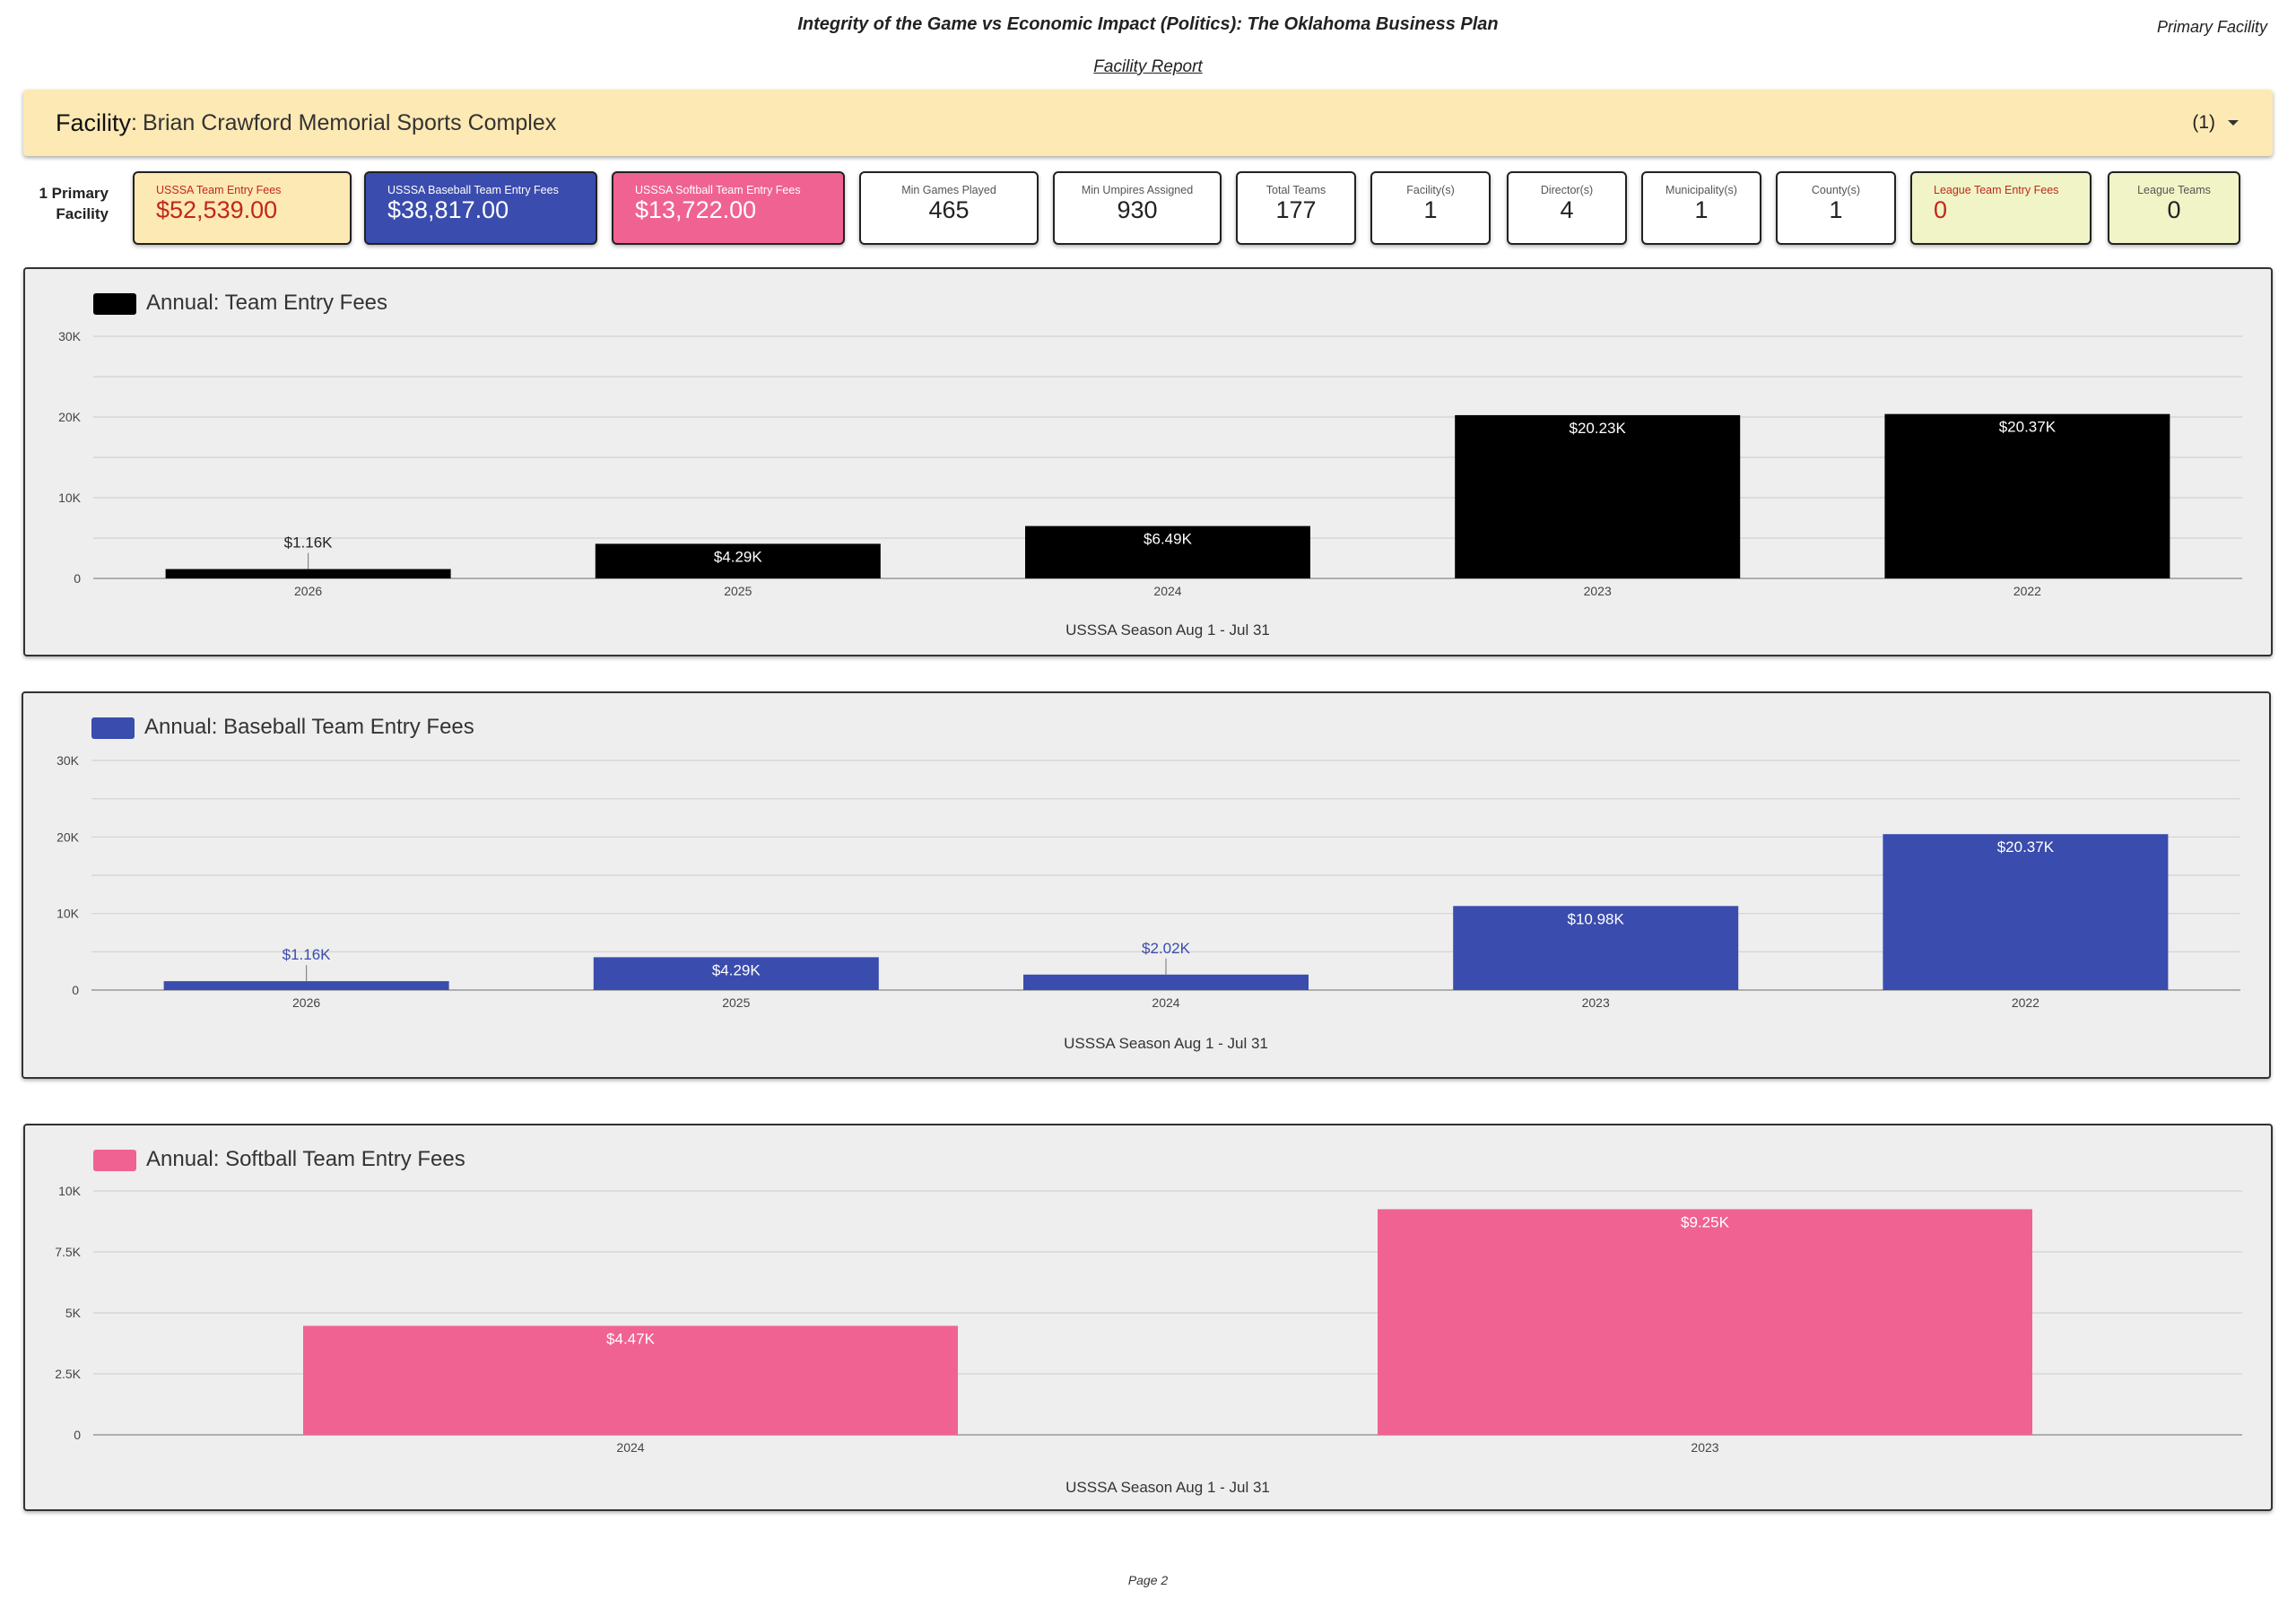 Image resolution: width=2296 pixels, height=1616 pixels. What do you see at coordinates (948, 190) in the screenshot?
I see `kpi-label: Min Games Played` at bounding box center [948, 190].